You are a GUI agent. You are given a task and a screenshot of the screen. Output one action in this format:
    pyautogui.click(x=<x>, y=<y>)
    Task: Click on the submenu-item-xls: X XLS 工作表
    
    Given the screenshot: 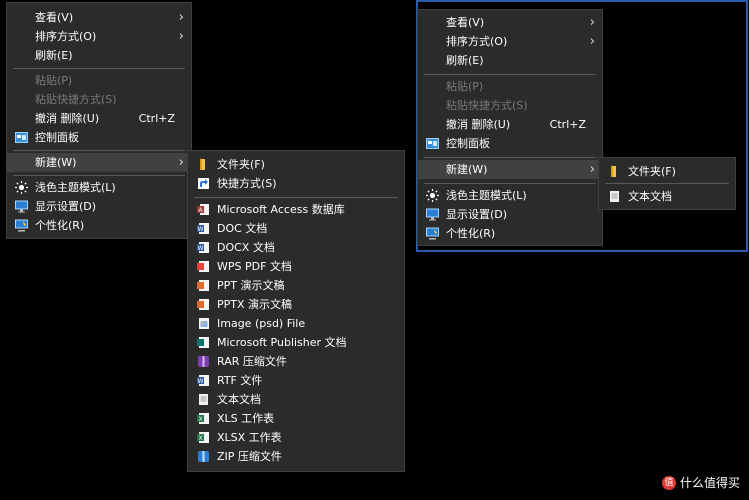 What is the action you would take?
    pyautogui.click(x=296, y=418)
    